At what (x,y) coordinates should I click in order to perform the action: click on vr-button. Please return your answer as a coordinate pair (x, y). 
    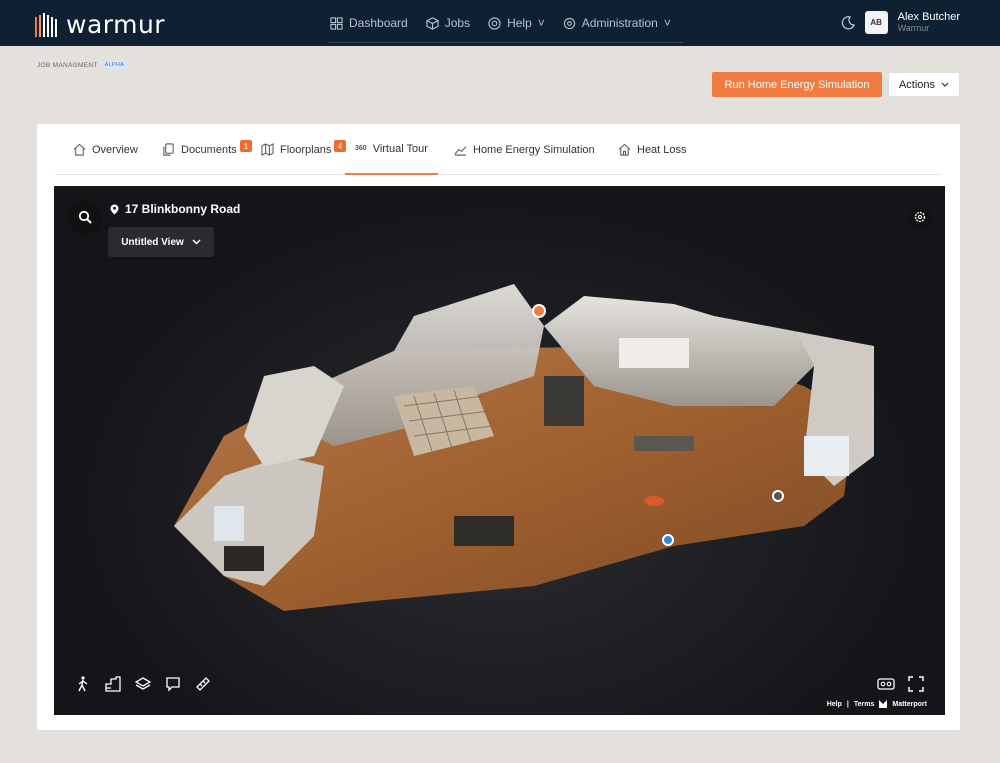
    Looking at the image, I should click on (886, 684).